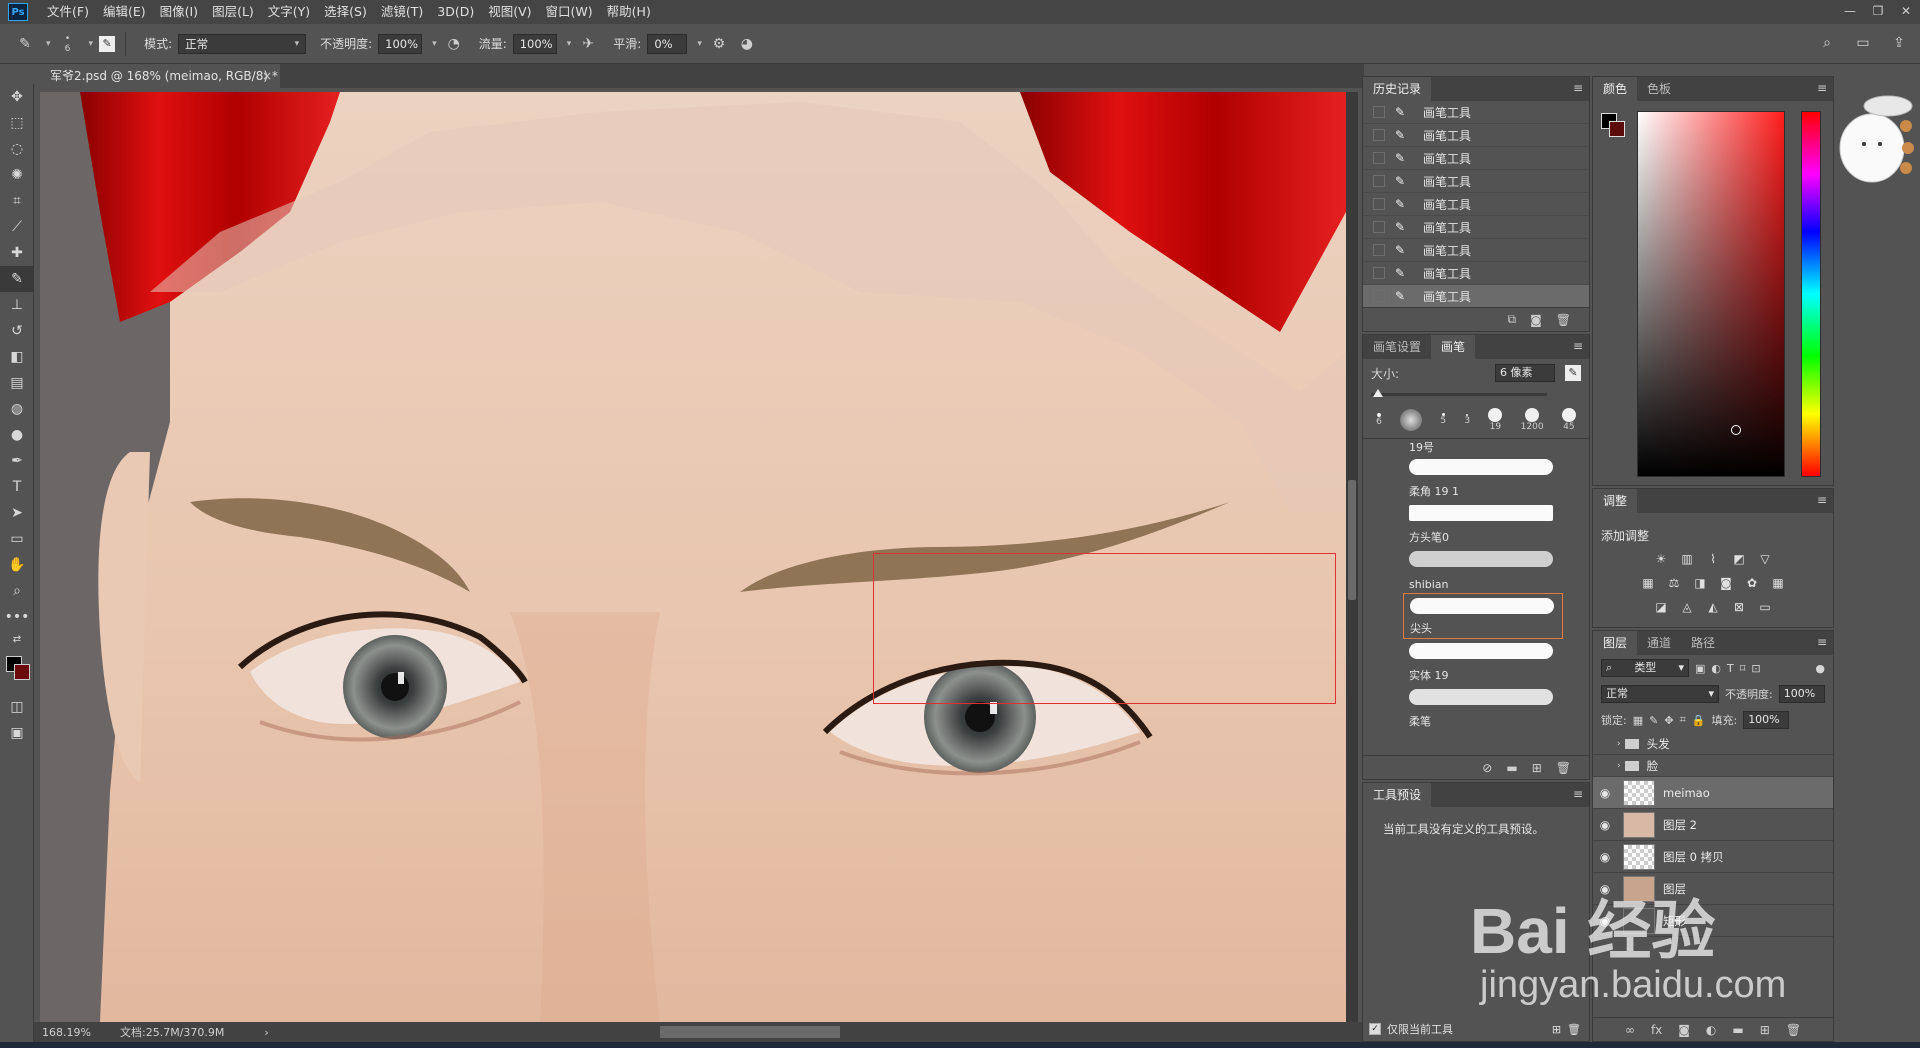  What do you see at coordinates (1397, 347) in the screenshot?
I see `tab-brush-settings: 画笔设置` at bounding box center [1397, 347].